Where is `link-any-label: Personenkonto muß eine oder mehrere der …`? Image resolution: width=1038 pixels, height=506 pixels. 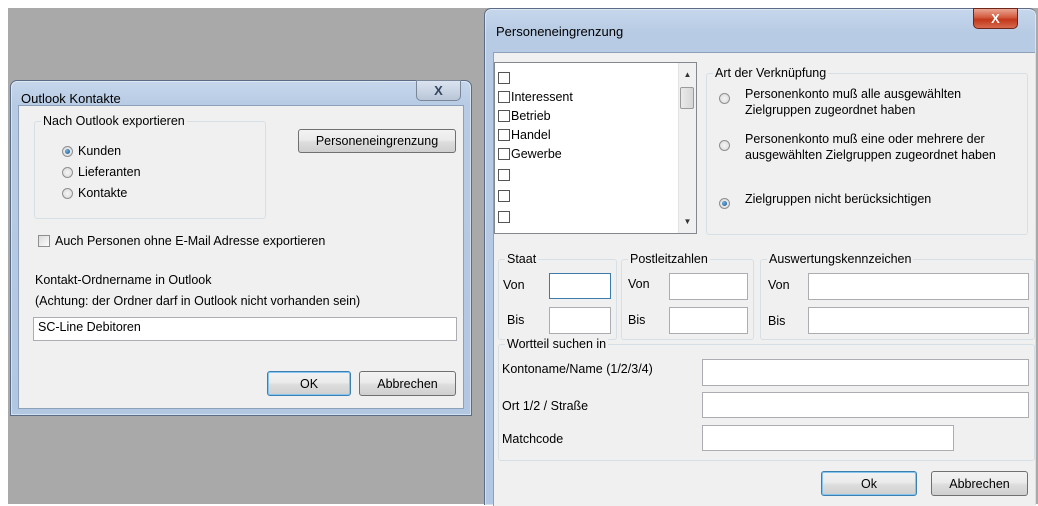 link-any-label: Personenkonto muß eine oder mehrere der … is located at coordinates (870, 147).